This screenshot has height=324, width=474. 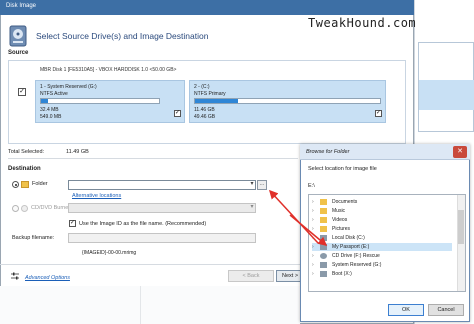 I want to click on tree-item-label: Pictures, so click(x=341, y=229).